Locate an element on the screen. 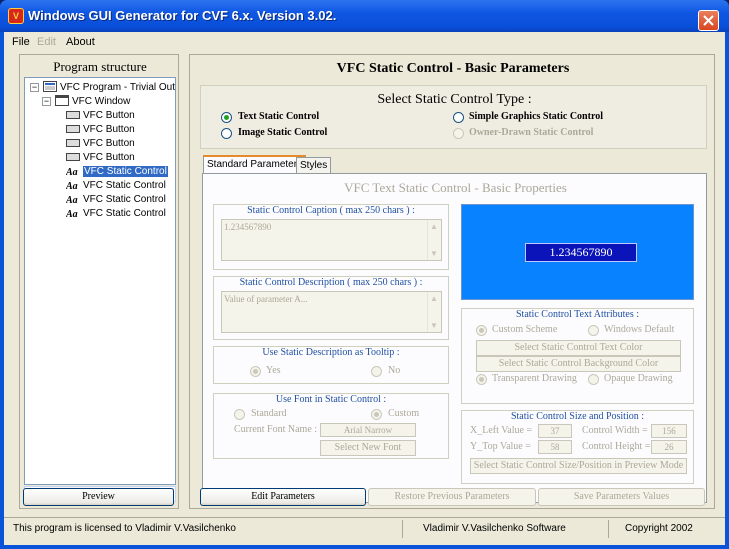  radio-label: Opaque Drawing is located at coordinates (638, 378).